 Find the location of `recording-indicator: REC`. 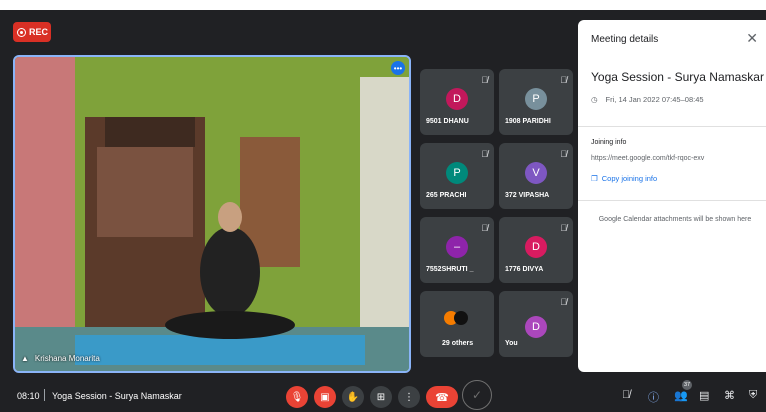

recording-indicator: REC is located at coordinates (32, 32).